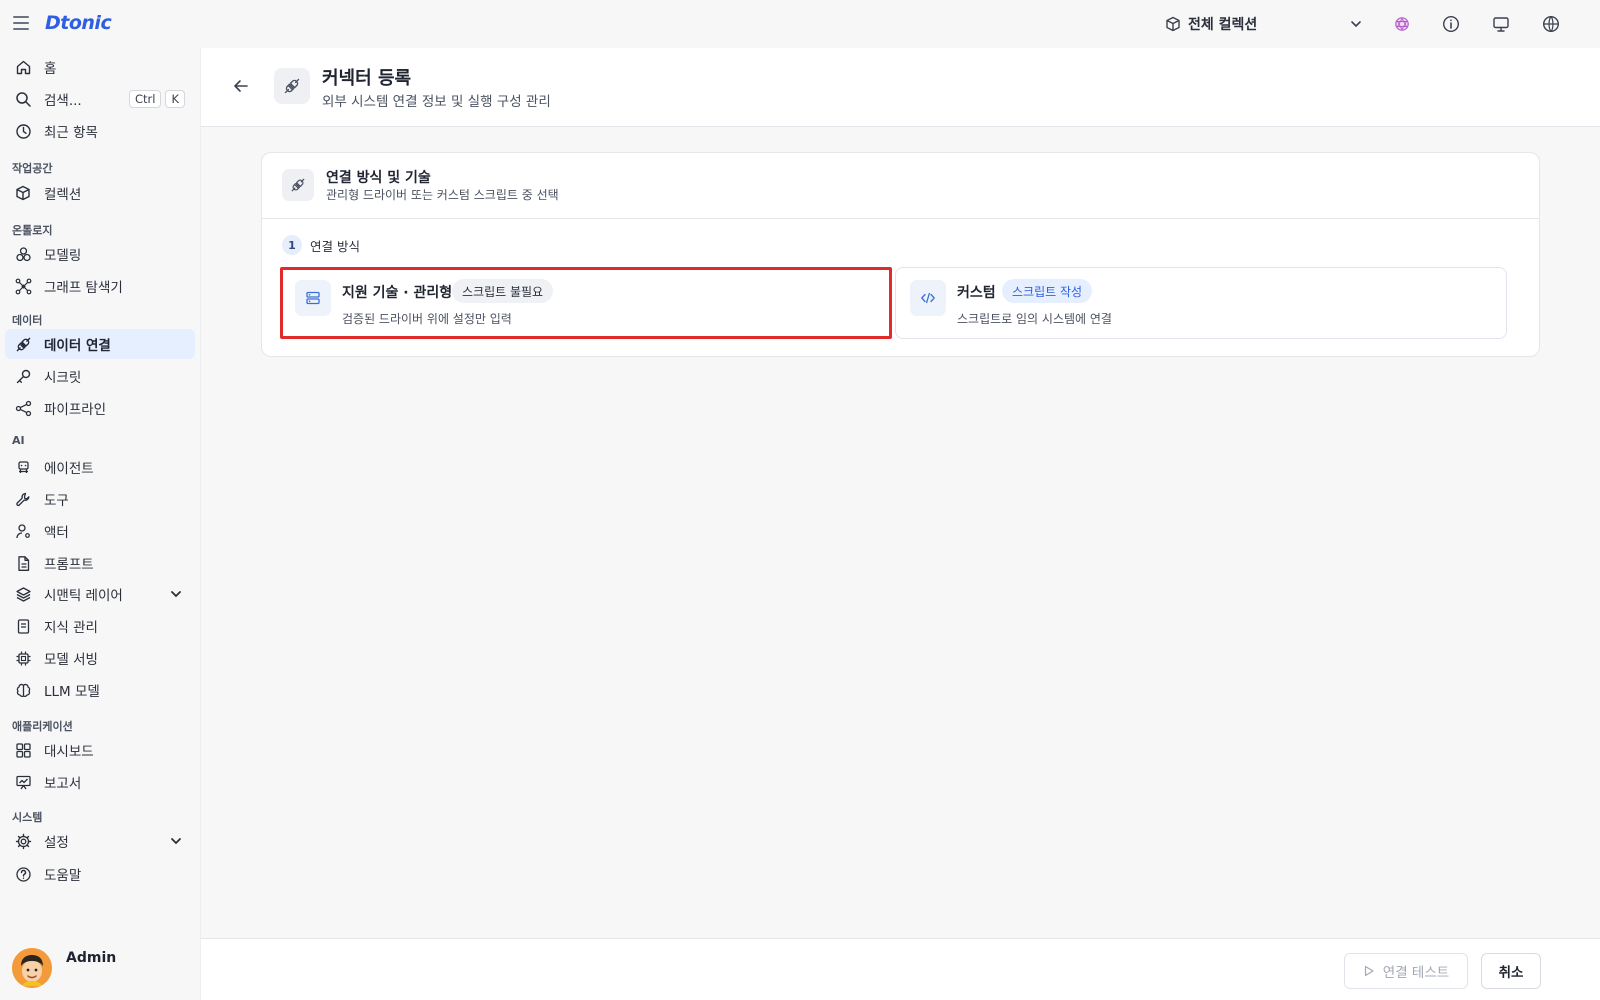  I want to click on sidebar-item-label: 최근 항목, so click(71, 133).